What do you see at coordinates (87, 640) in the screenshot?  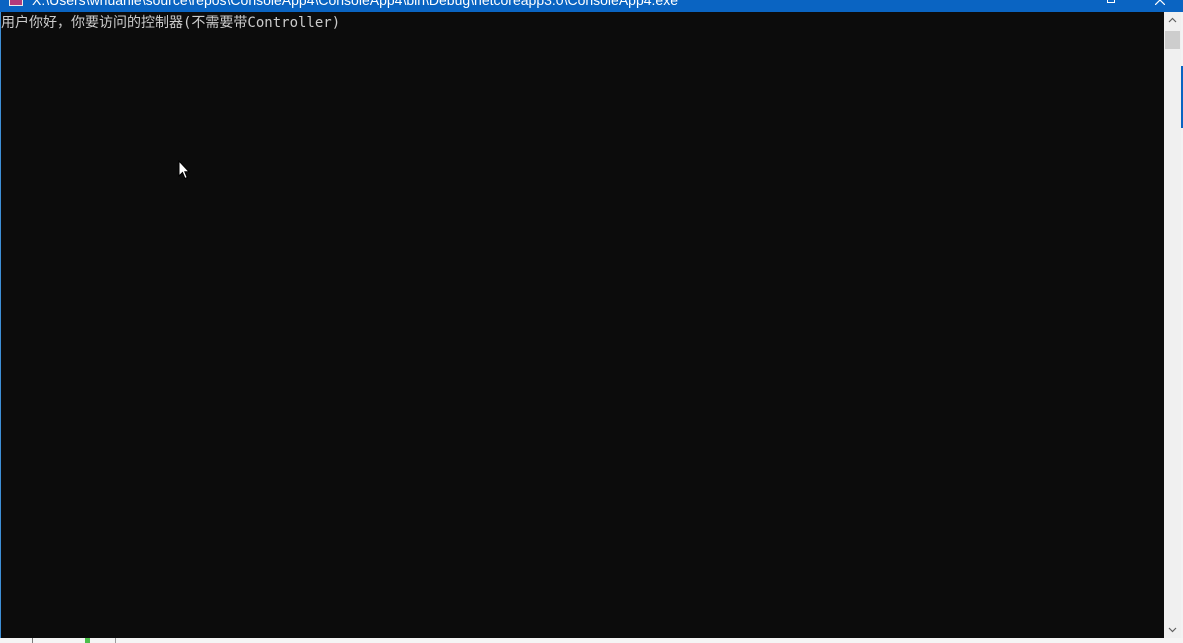 I see `editor-change-mark` at bounding box center [87, 640].